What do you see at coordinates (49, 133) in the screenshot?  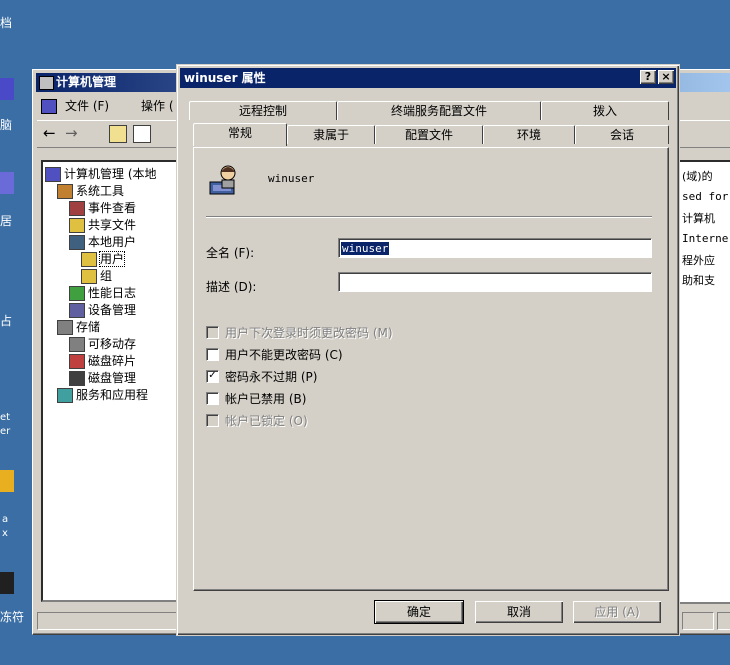 I see `back-arrow-icon: ←` at bounding box center [49, 133].